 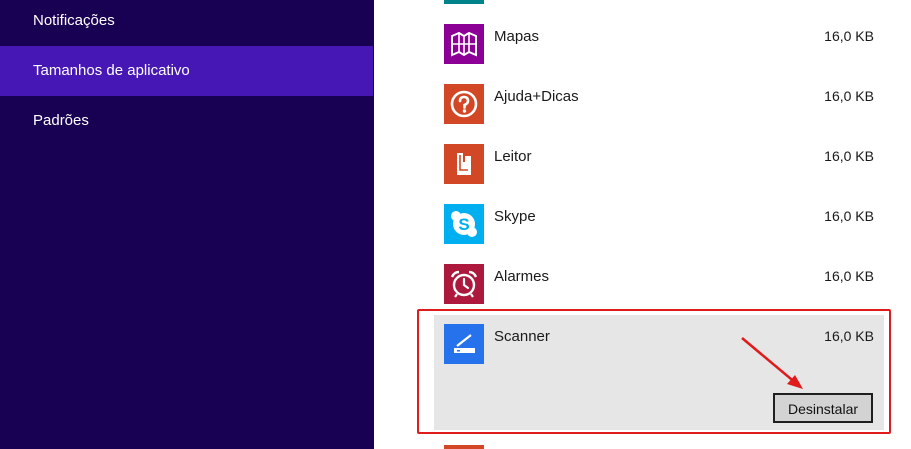 I want to click on uninstall-button: Desinstalar, so click(x=823, y=408).